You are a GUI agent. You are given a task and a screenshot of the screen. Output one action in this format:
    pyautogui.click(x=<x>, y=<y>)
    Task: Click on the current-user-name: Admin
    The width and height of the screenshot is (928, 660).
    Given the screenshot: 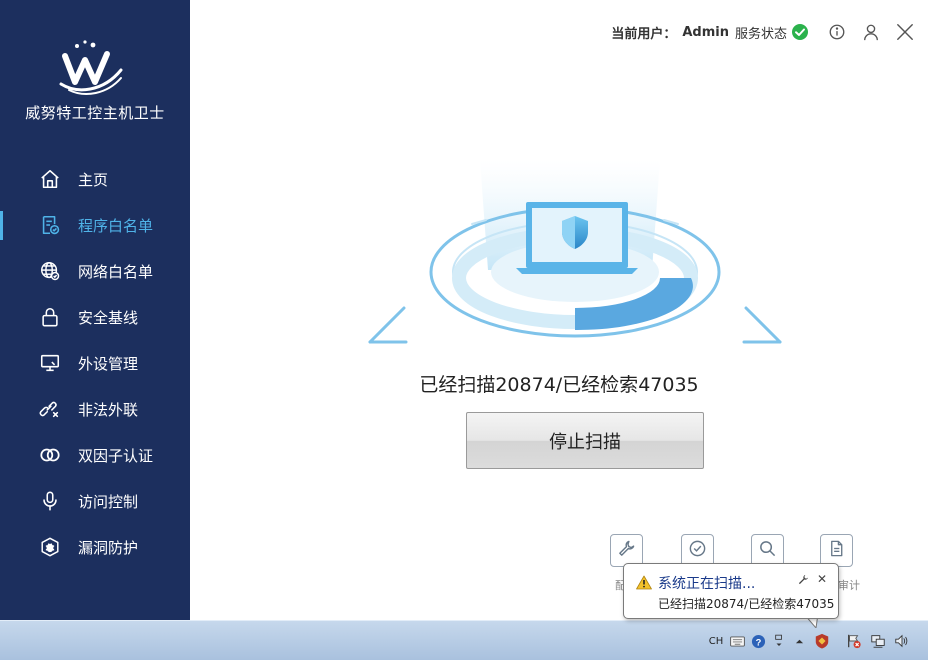 What is the action you would take?
    pyautogui.click(x=705, y=32)
    